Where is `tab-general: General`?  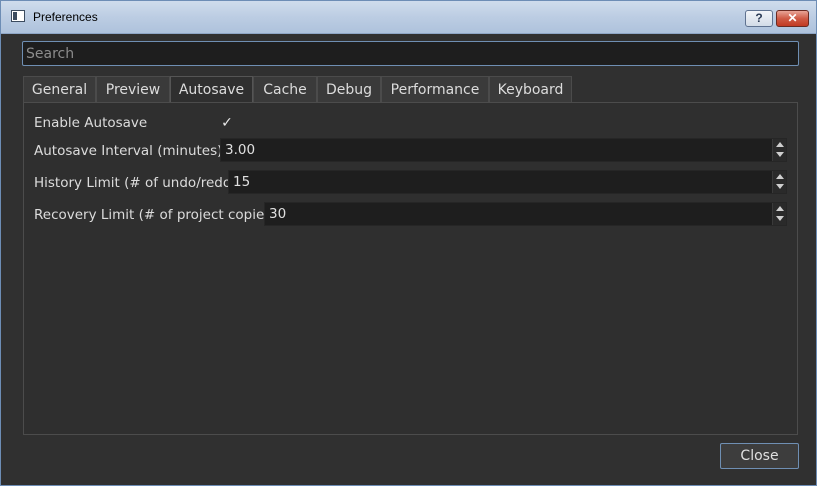 tab-general: General is located at coordinates (59, 89).